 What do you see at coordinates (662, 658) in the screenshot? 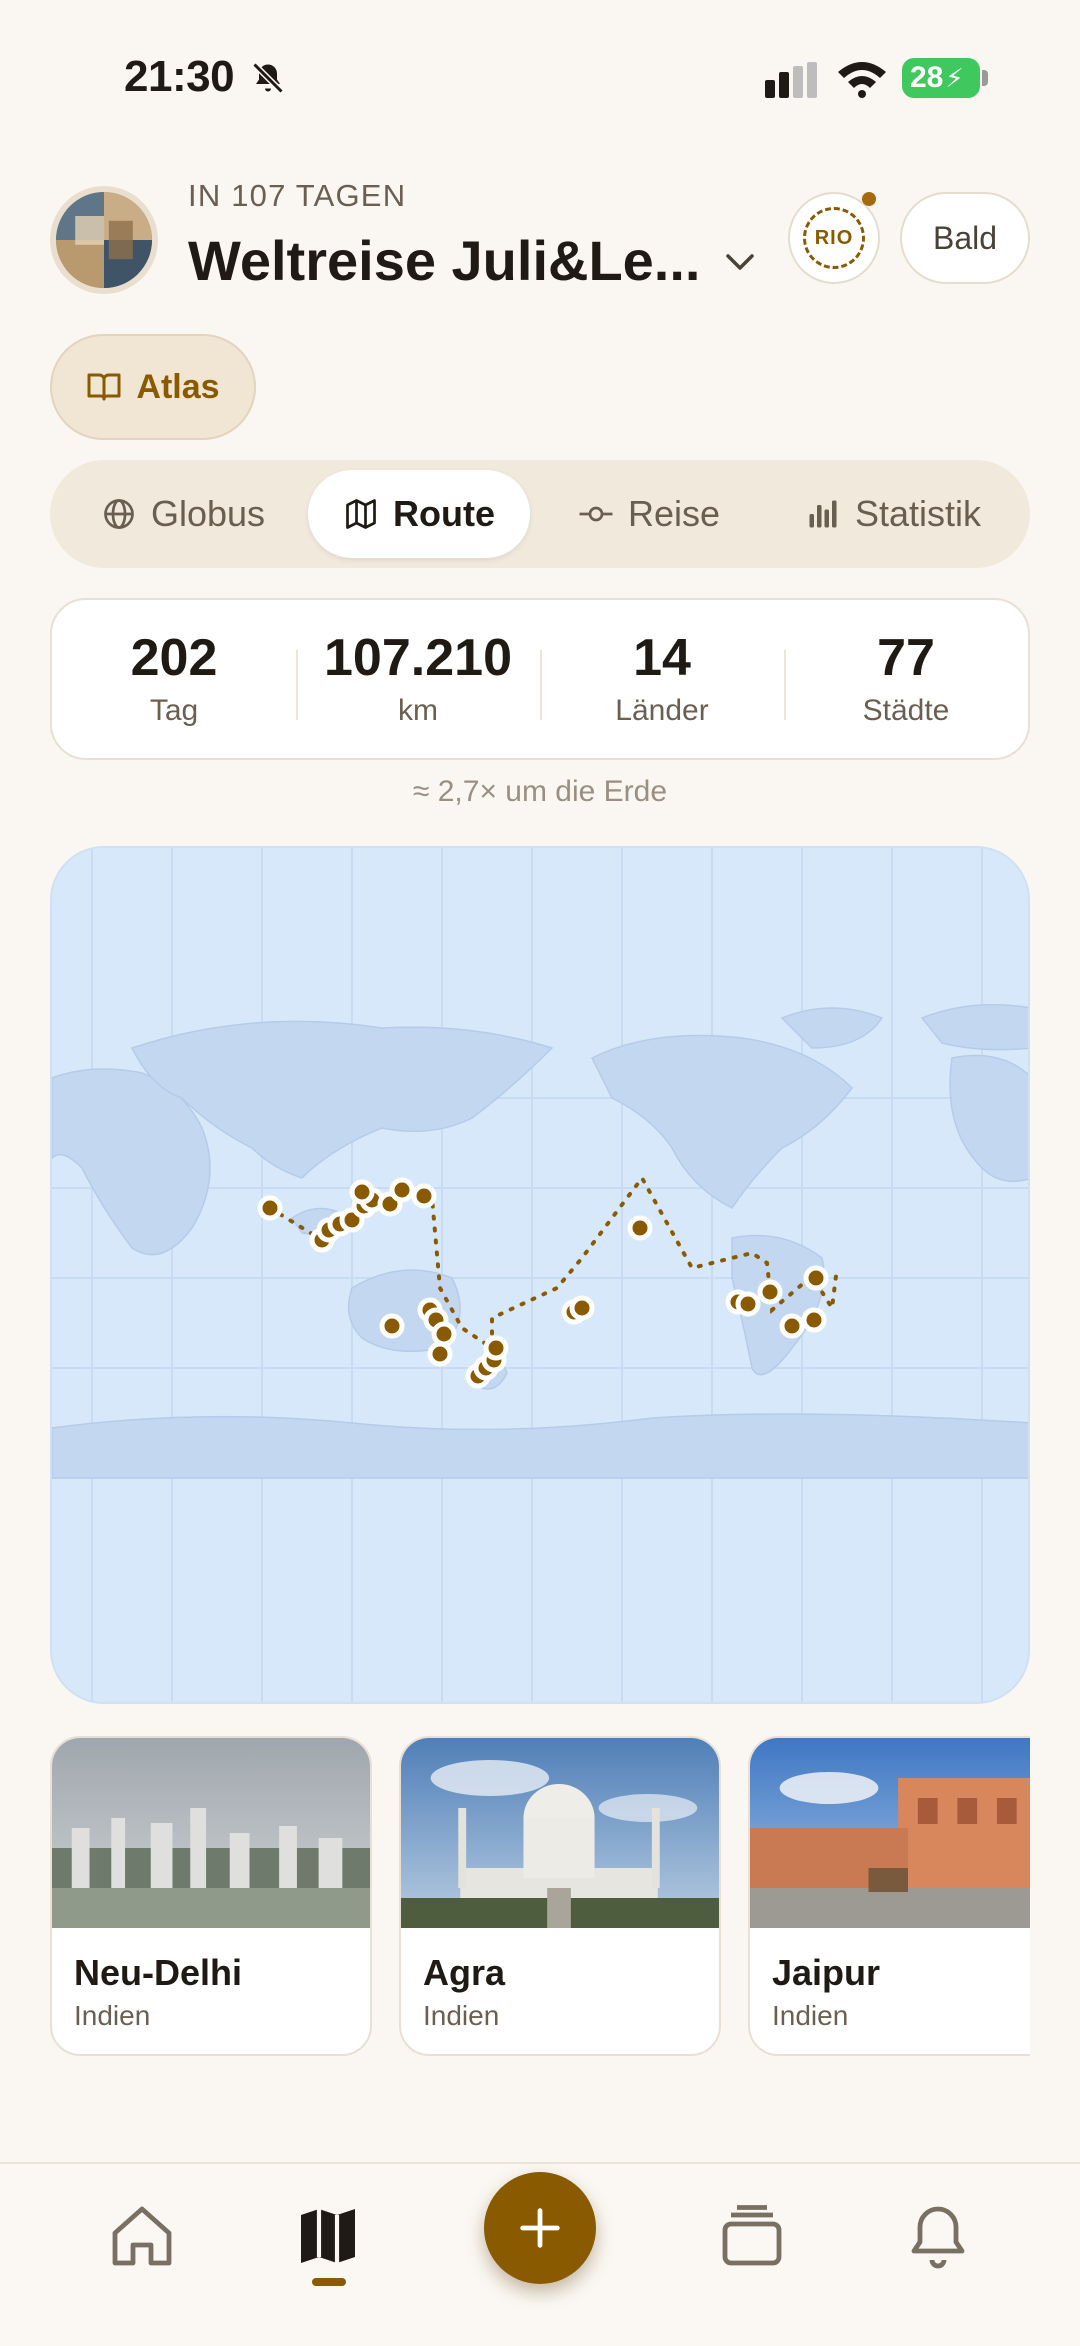
I see `stat-value: 14` at bounding box center [662, 658].